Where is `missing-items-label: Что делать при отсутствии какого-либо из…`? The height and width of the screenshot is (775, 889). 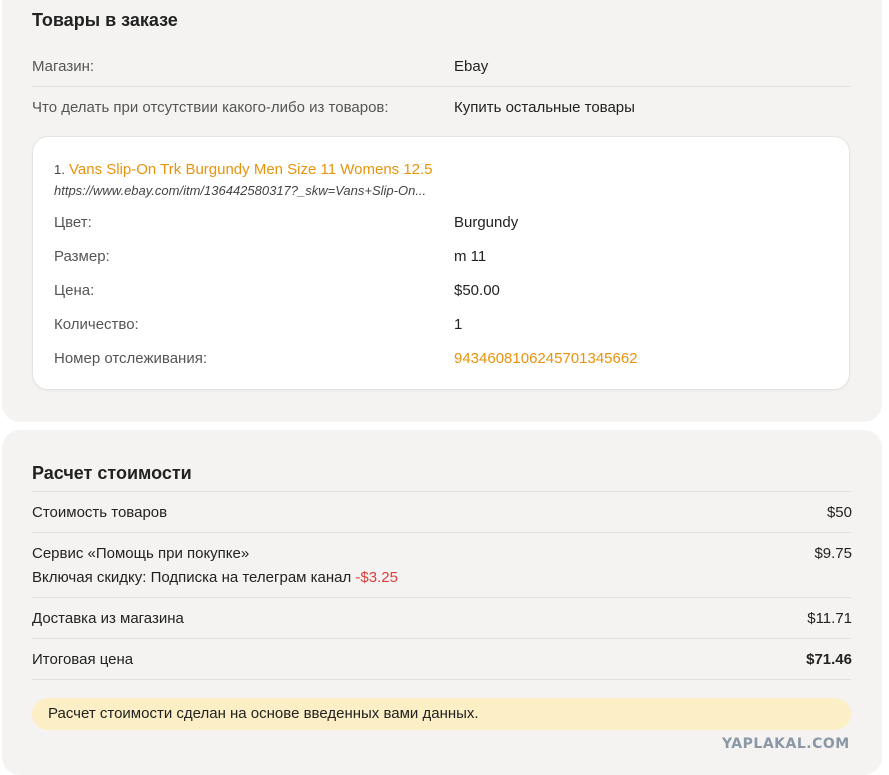
missing-items-label: Что делать при отсутствии какого-либо из… is located at coordinates (210, 107).